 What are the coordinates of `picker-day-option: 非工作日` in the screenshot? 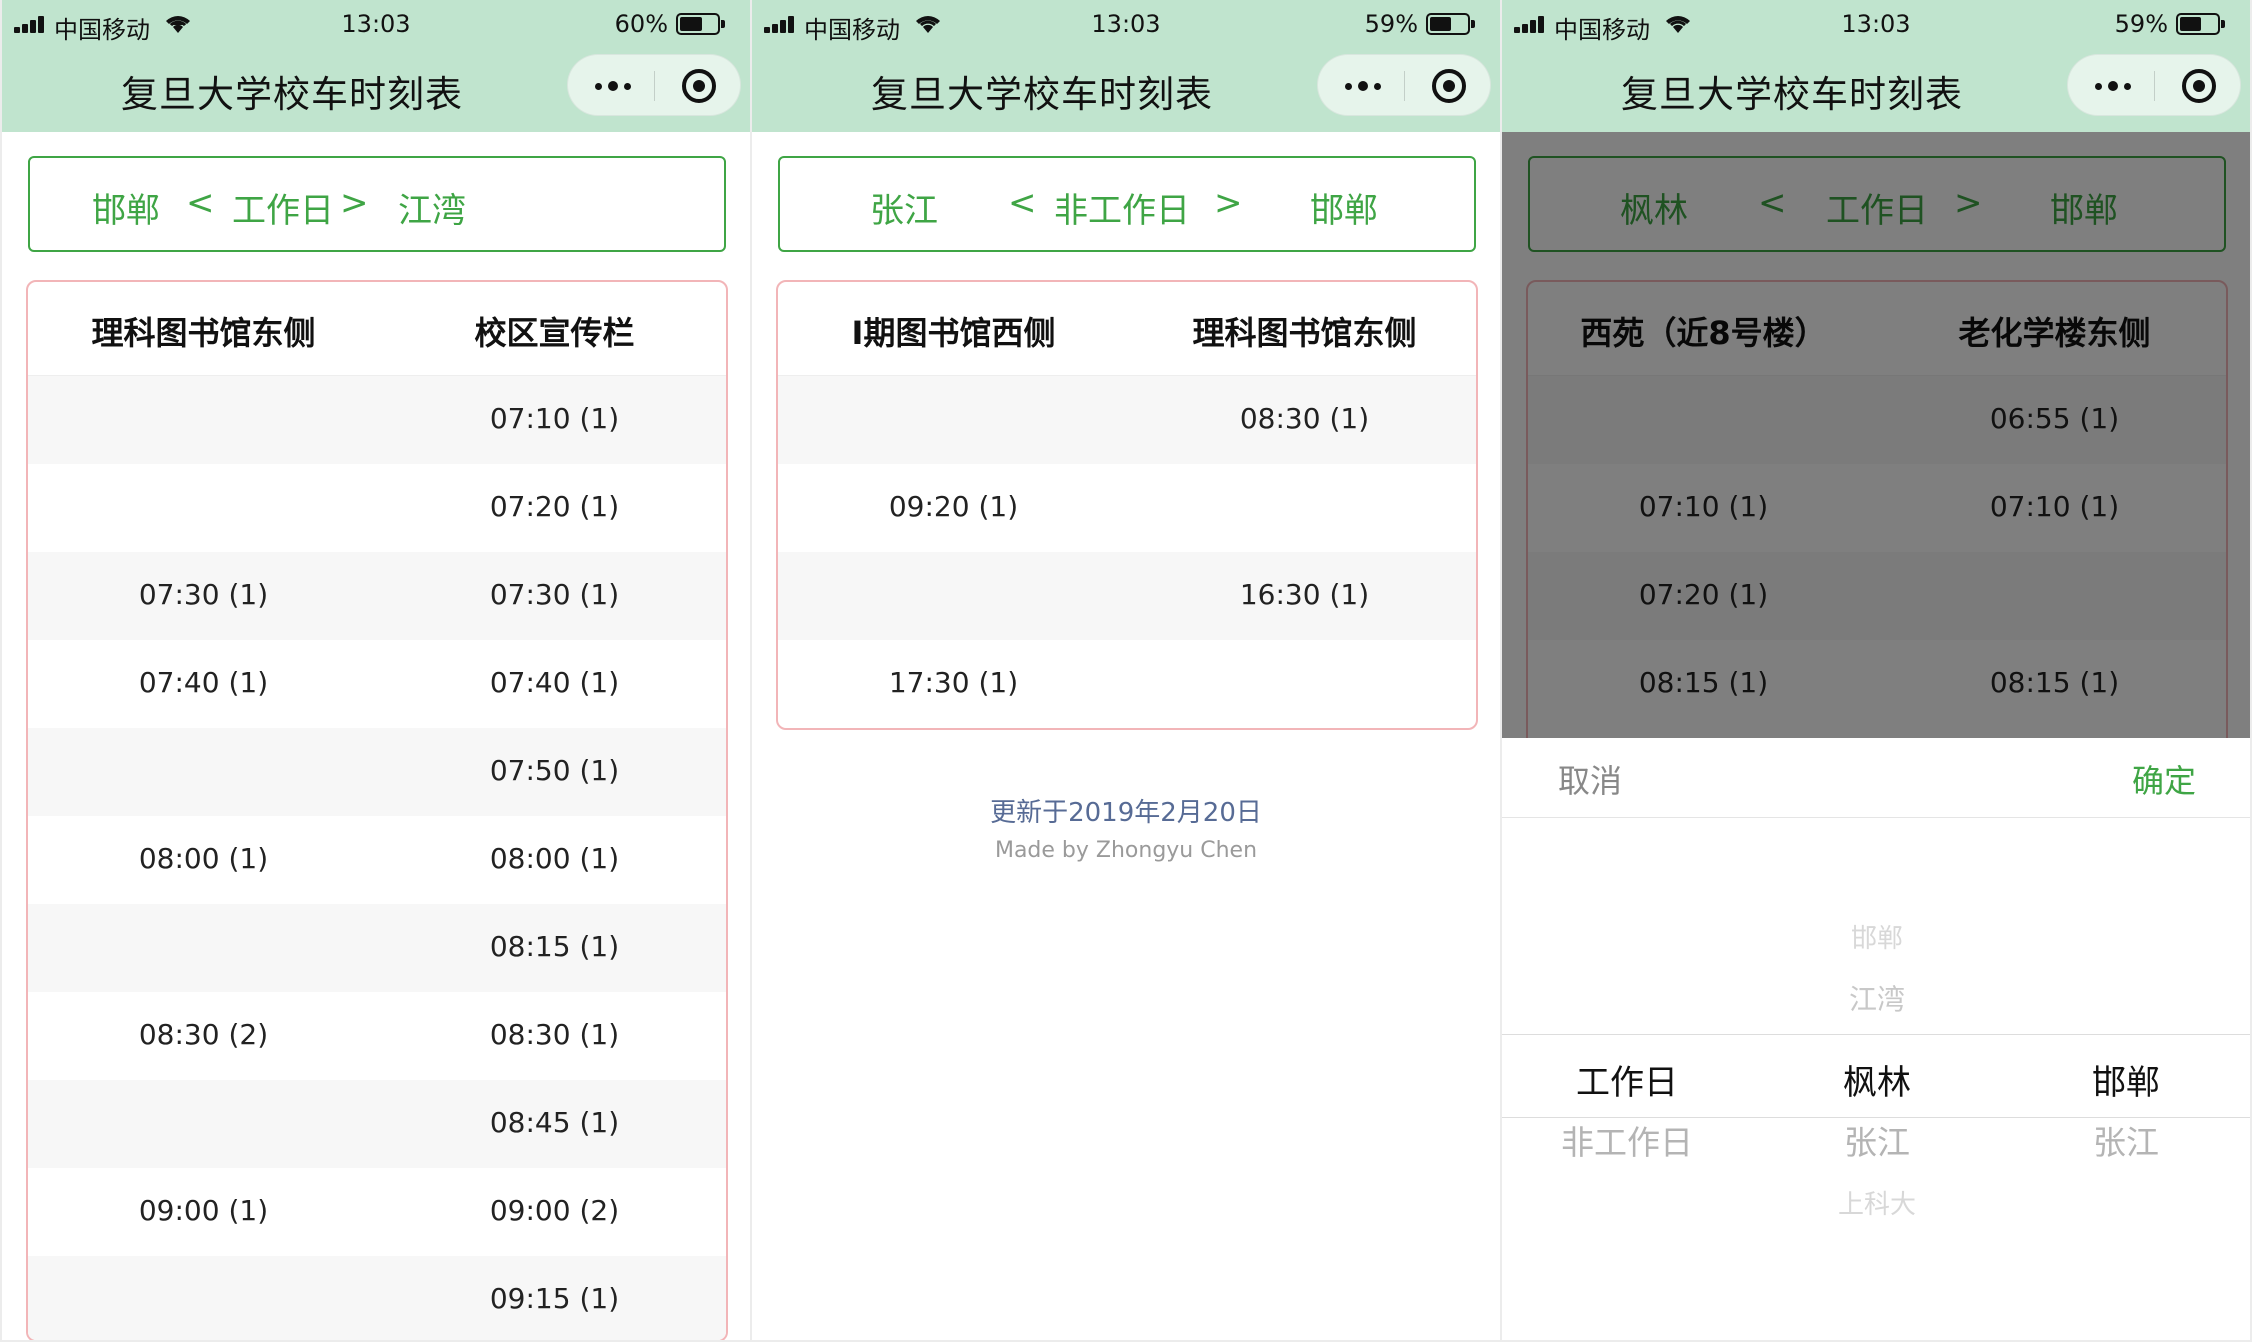 It's located at (1627, 1140).